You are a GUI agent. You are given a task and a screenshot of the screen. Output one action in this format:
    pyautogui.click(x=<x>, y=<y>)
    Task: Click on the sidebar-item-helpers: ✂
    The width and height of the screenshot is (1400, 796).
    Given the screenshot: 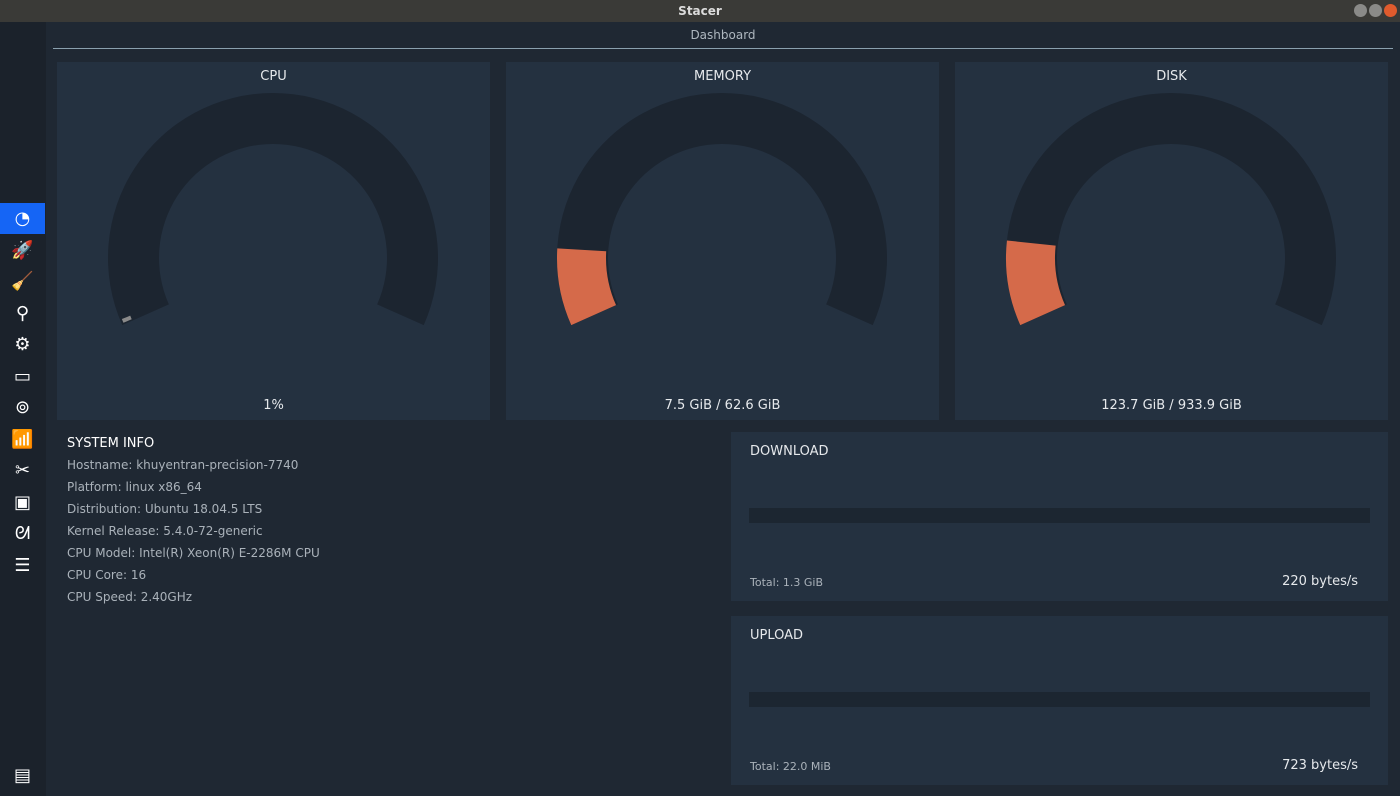 What is the action you would take?
    pyautogui.click(x=22, y=470)
    